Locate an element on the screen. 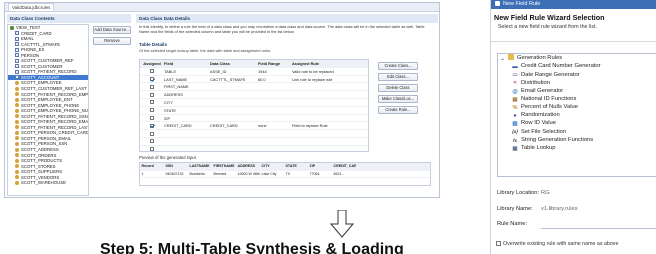 Image resolution: width=656 pixels, height=254 pixels. wizard-group: ⌄ Generation Rules is located at coordinates (577, 58).